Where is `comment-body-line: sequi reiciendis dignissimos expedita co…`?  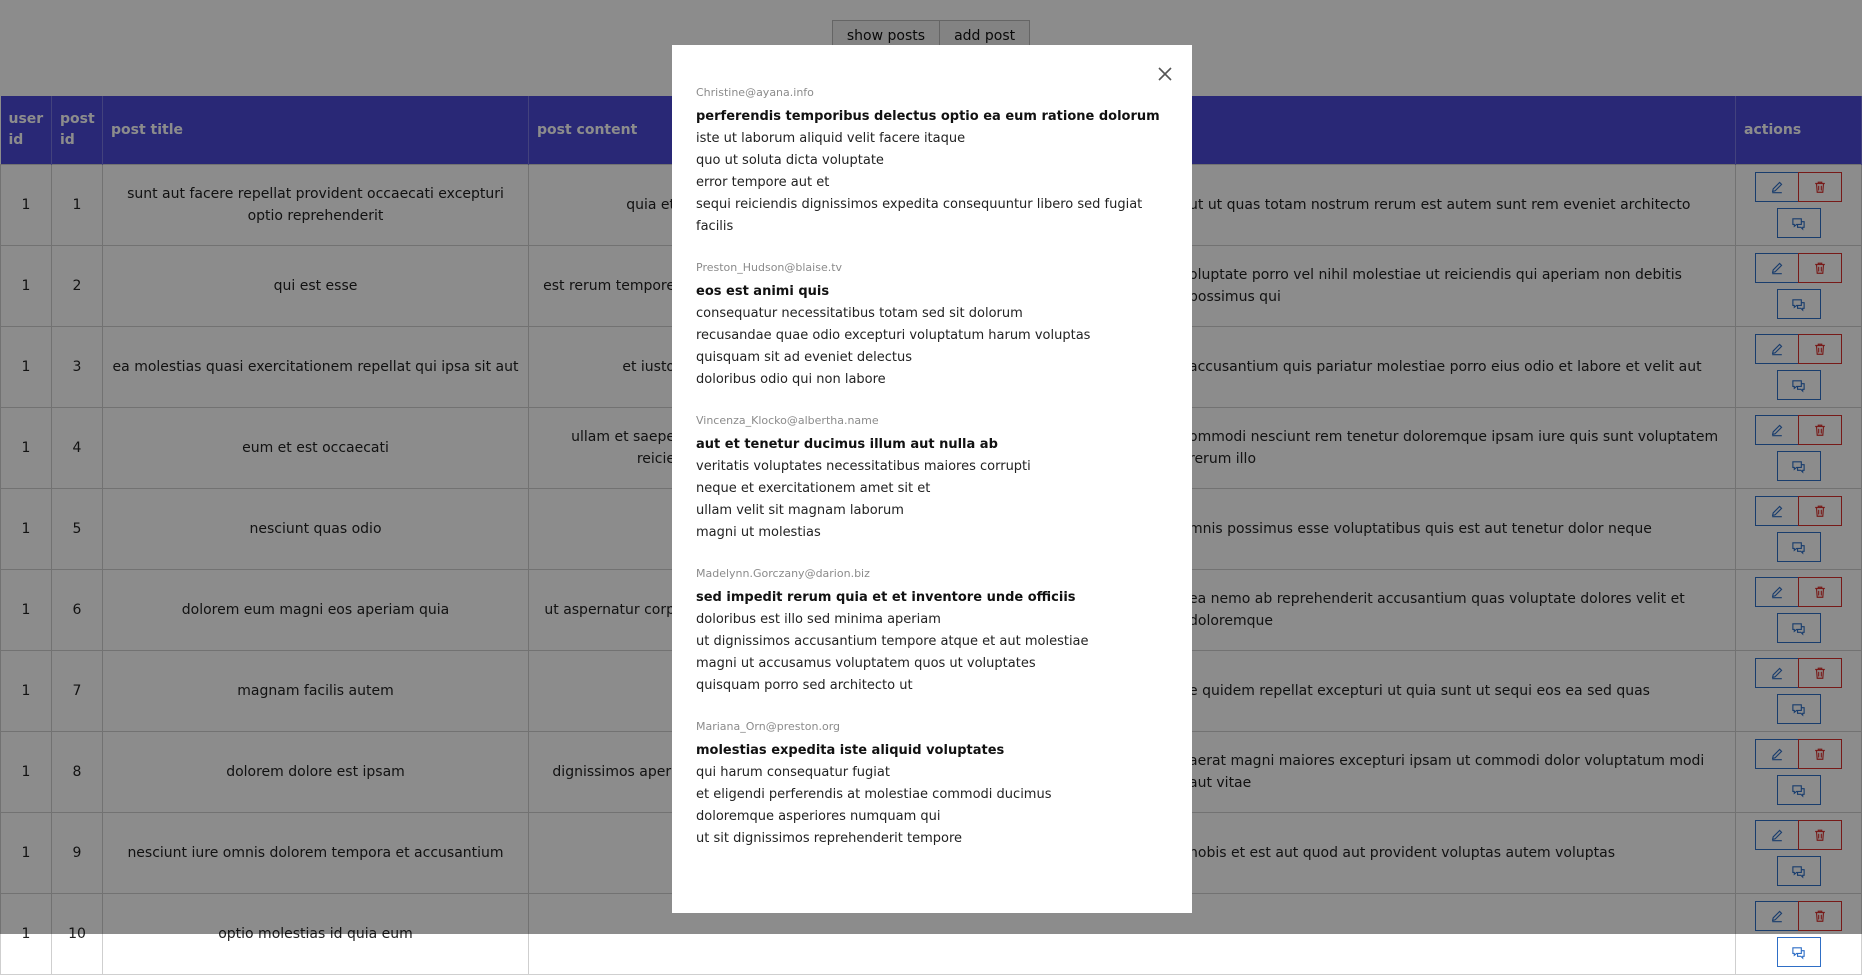
comment-body-line: sequi reiciendis dignissimos expedita co… is located at coordinates (919, 215).